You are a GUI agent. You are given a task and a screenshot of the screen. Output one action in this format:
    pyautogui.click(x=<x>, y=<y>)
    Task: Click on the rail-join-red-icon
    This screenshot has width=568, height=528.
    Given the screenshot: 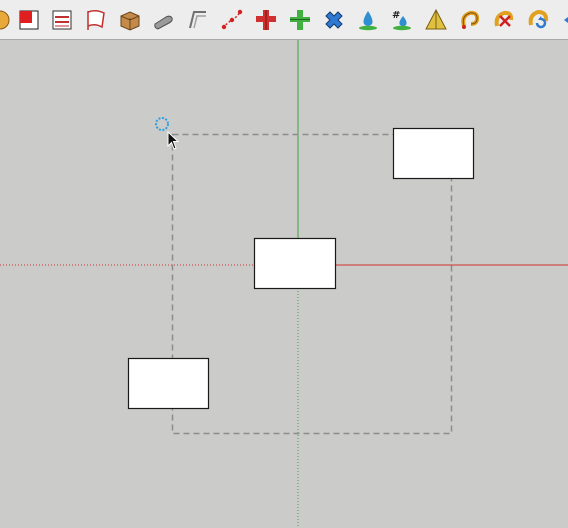 What is the action you would take?
    pyautogui.click(x=266, y=20)
    